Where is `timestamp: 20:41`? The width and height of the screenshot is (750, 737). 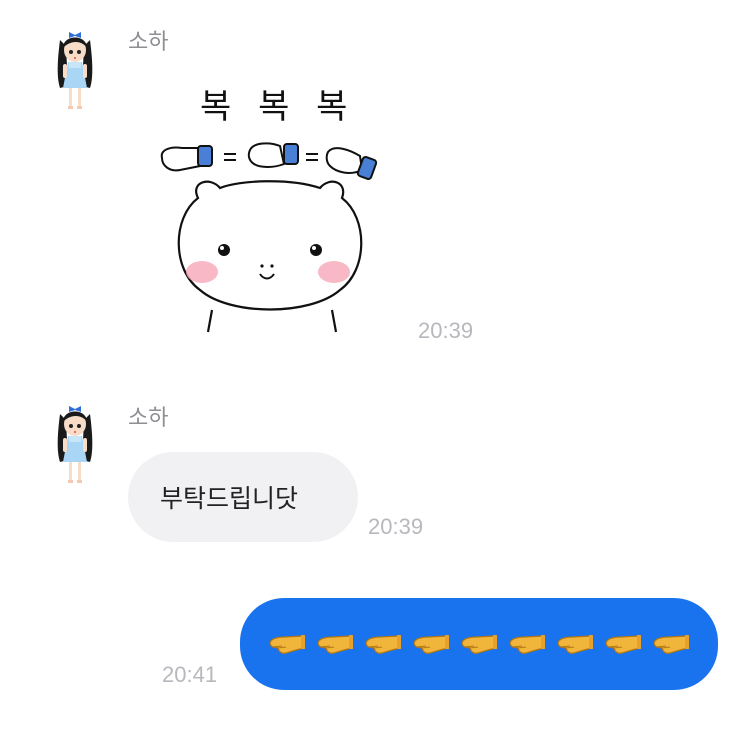
timestamp: 20:41 is located at coordinates (190, 674).